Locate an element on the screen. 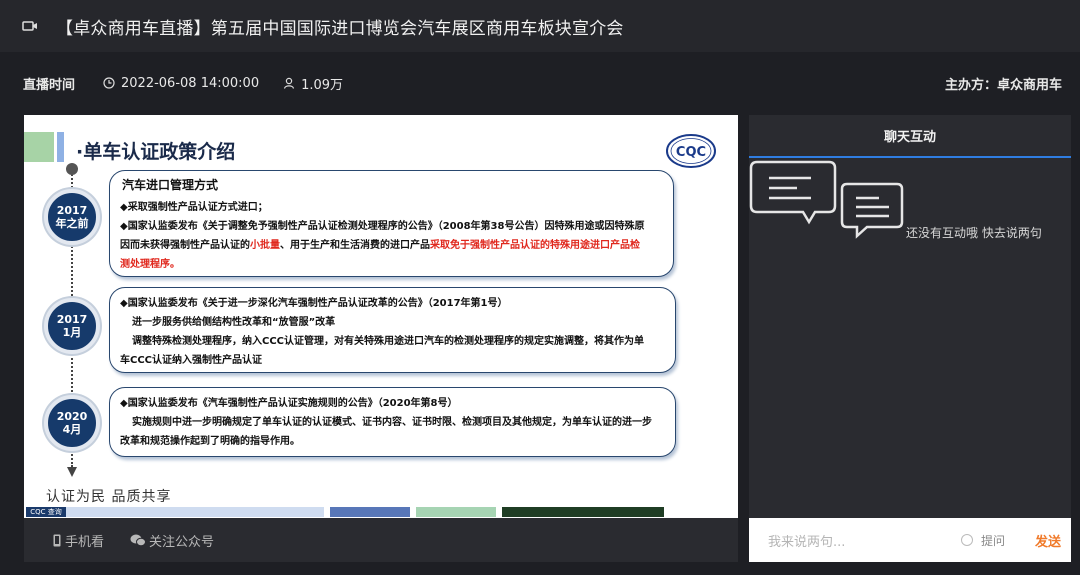 This screenshot has height=575, width=1080. wechat-icon is located at coordinates (138, 540).